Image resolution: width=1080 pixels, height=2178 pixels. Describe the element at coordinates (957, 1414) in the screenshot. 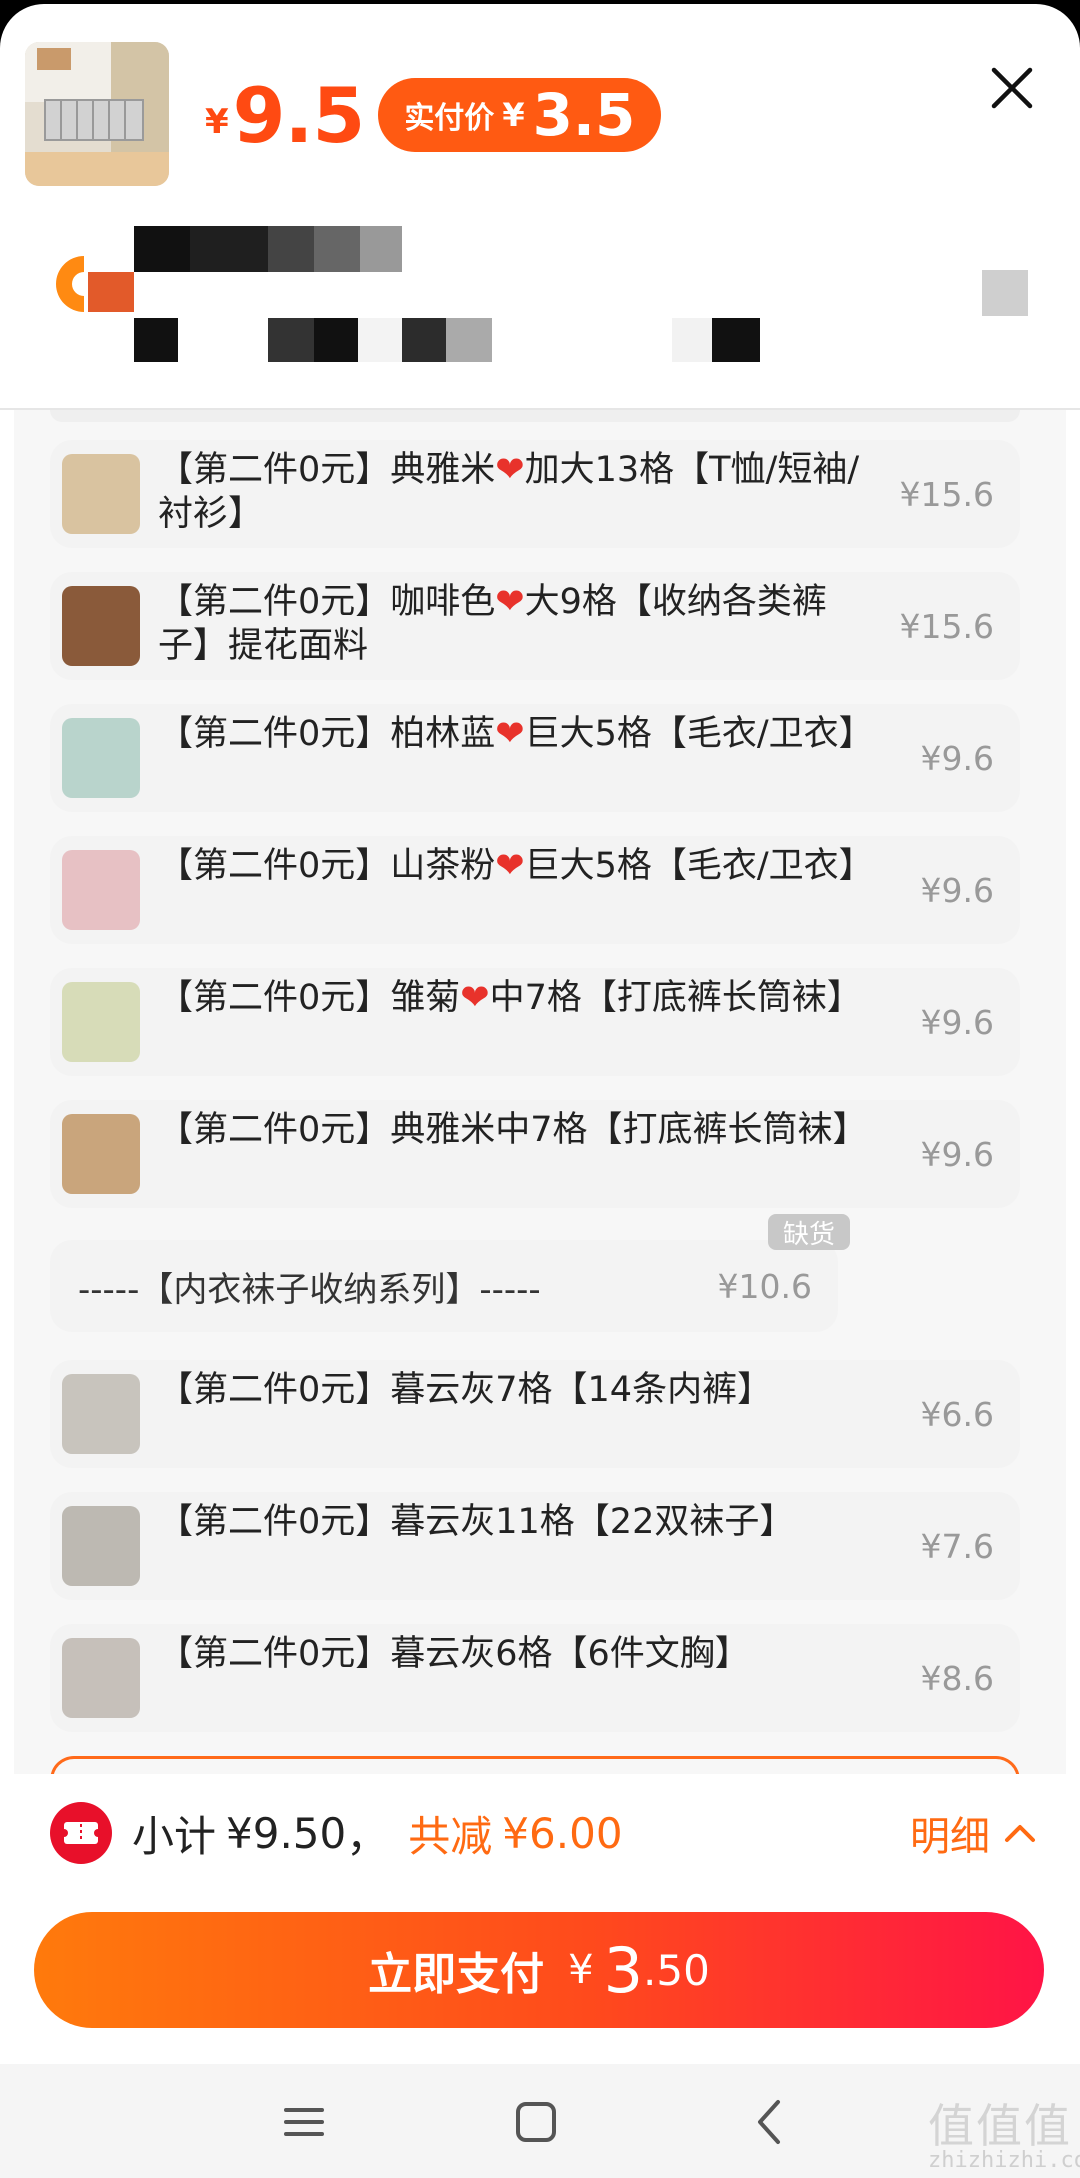

I see `sku-price: ¥6.6` at that location.